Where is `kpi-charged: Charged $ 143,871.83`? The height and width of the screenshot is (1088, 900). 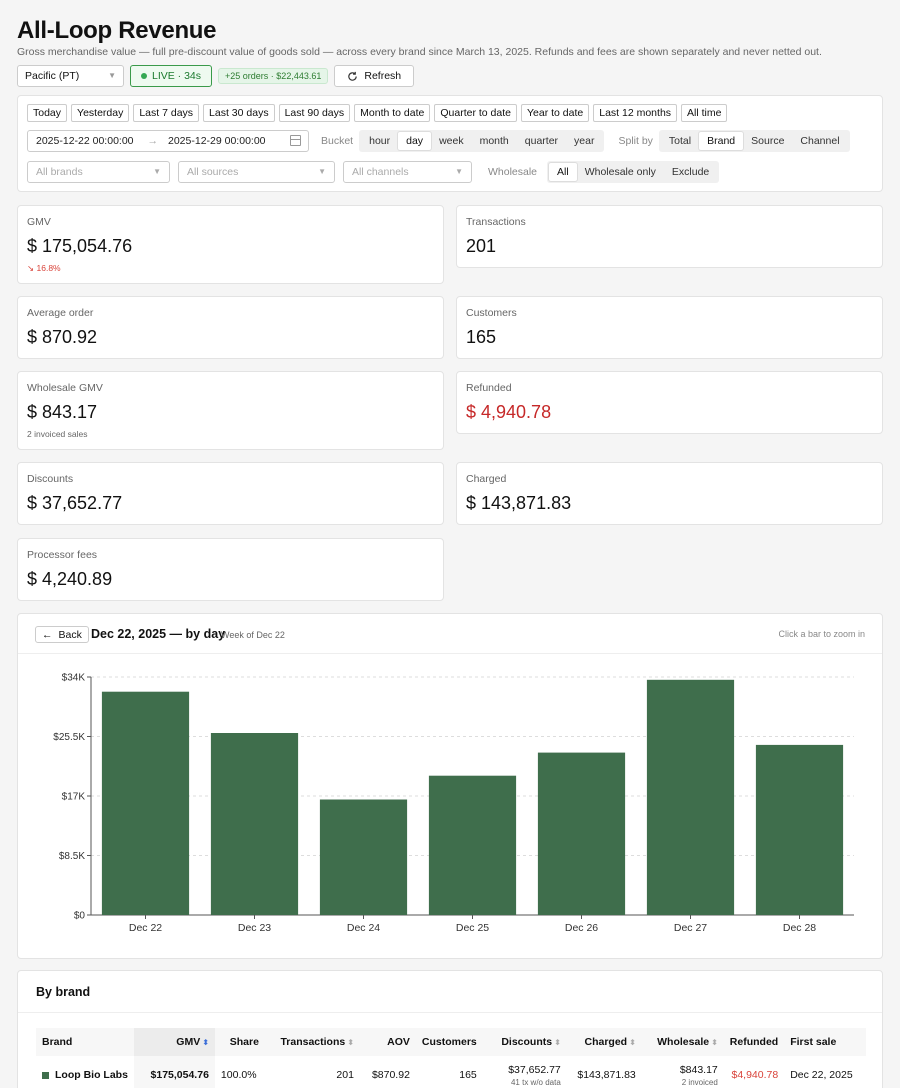 kpi-charged: Charged $ 143,871.83 is located at coordinates (669, 493).